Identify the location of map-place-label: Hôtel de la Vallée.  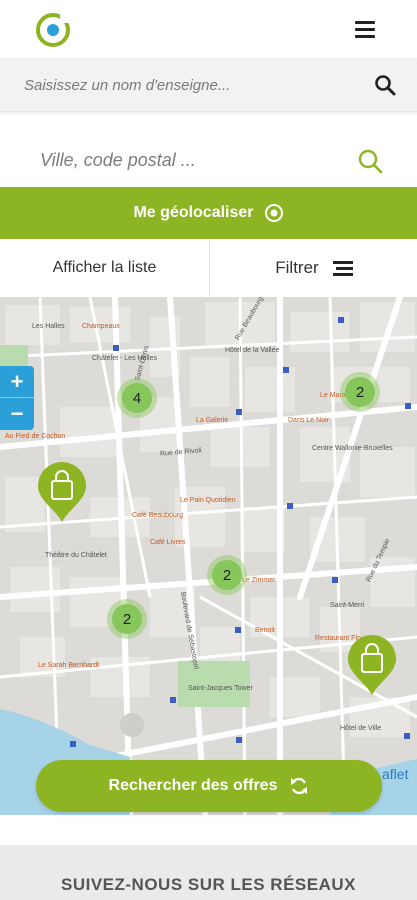
(252, 350).